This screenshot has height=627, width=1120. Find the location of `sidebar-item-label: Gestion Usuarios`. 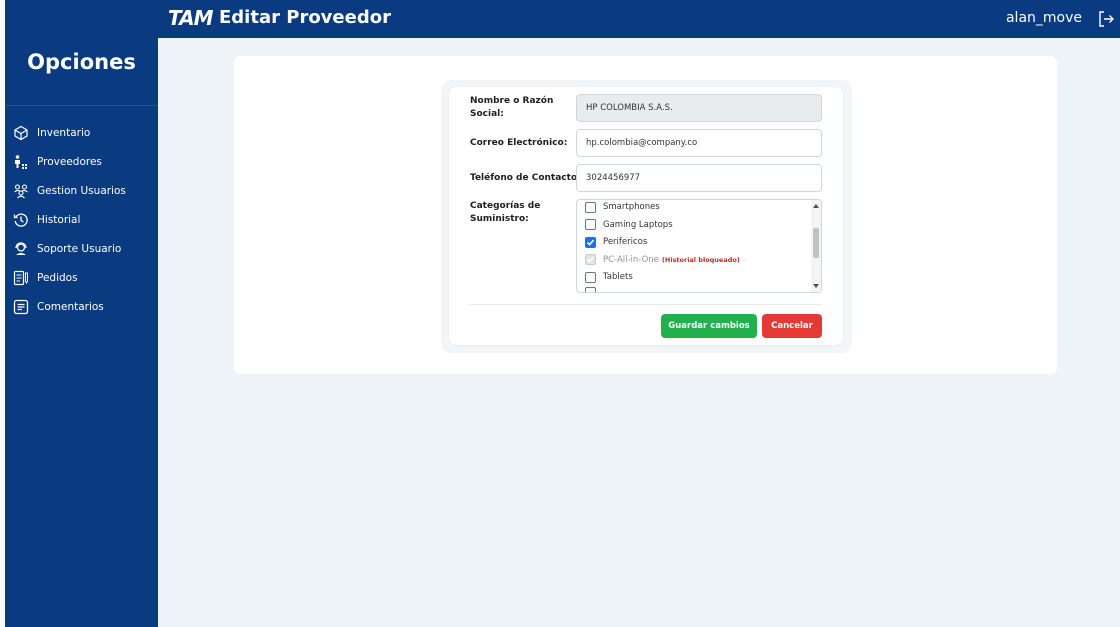

sidebar-item-label: Gestion Usuarios is located at coordinates (81, 191).